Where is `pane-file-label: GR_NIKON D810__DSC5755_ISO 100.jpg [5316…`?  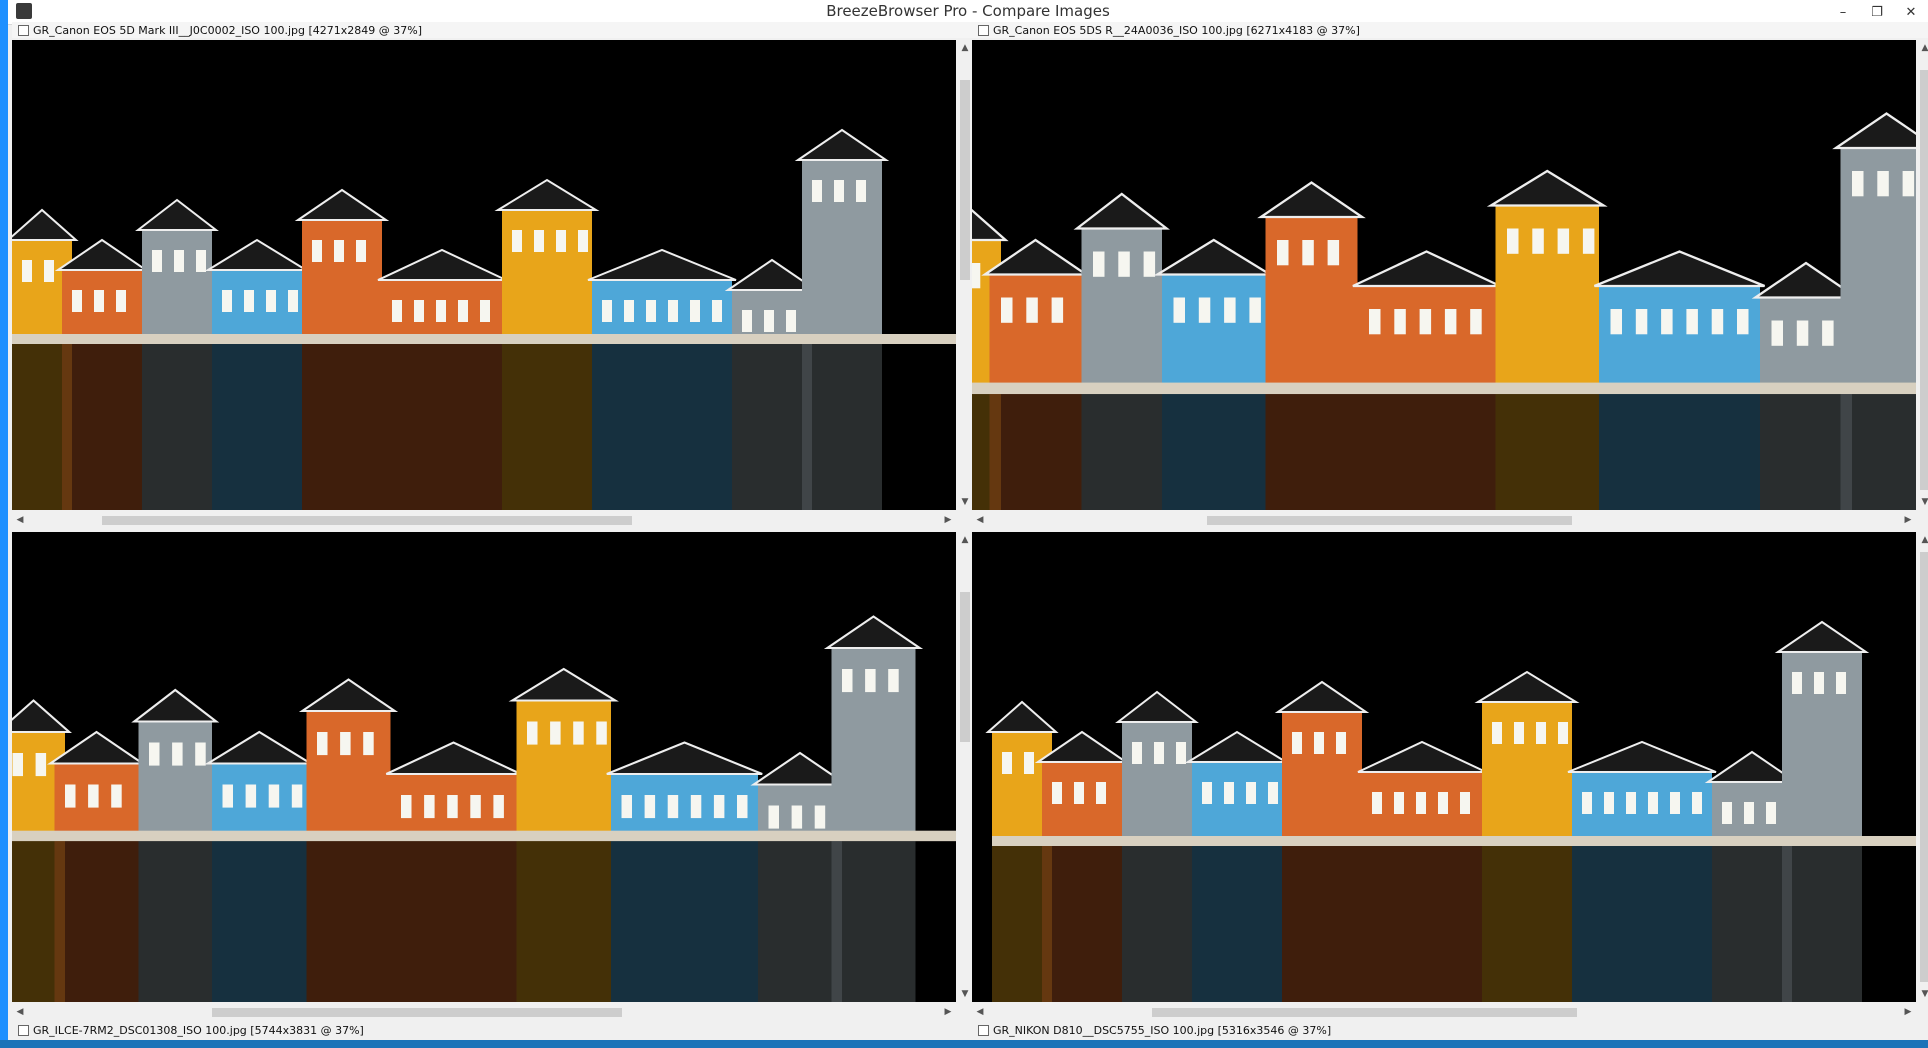
pane-file-label: GR_NIKON D810__DSC5755_ISO 100.jpg [5316… is located at coordinates (1162, 1030).